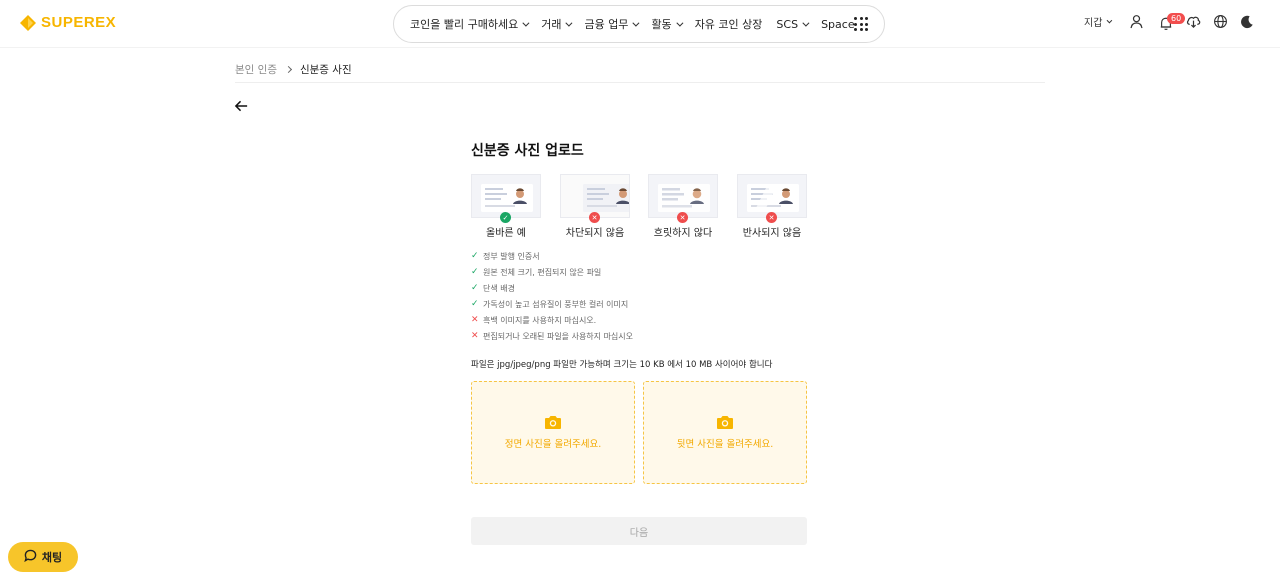  What do you see at coordinates (256, 69) in the screenshot?
I see `breadcrumb-parent: 본인 인증` at bounding box center [256, 69].